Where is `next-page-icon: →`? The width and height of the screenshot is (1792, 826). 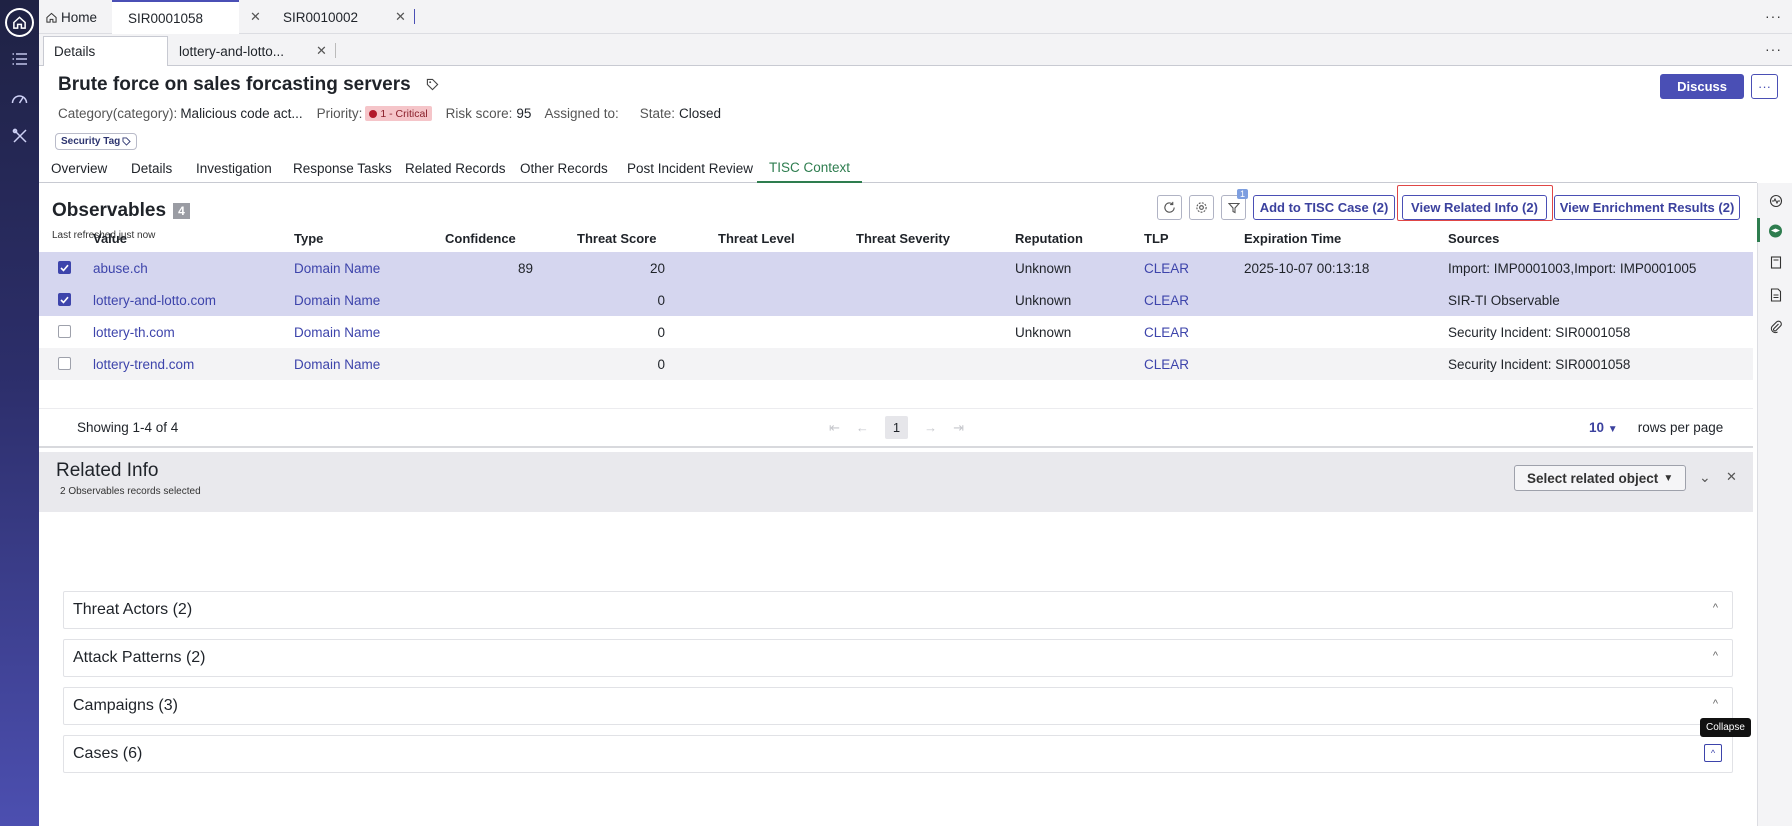
next-page-icon: → is located at coordinates (930, 427).